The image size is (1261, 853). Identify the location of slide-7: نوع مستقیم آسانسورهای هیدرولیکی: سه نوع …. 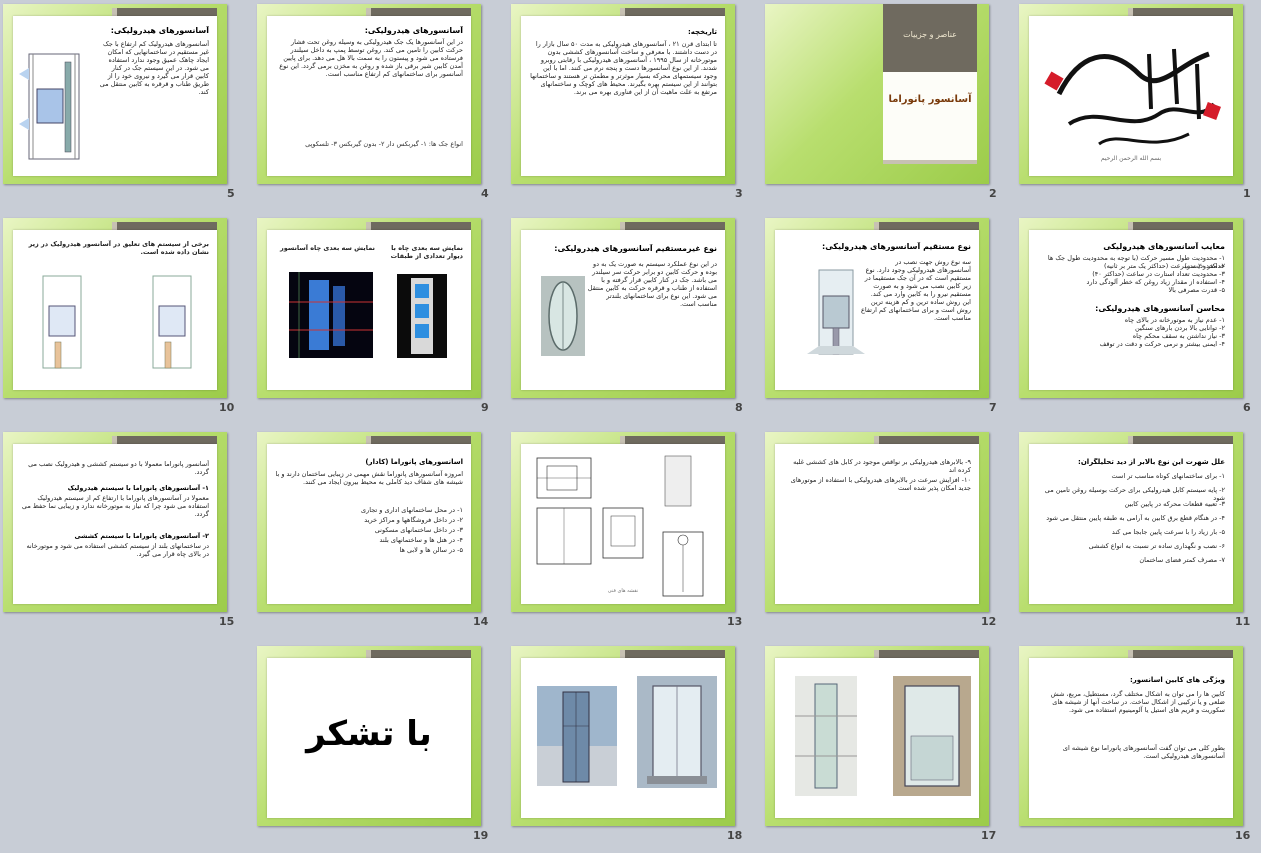
(881, 316).